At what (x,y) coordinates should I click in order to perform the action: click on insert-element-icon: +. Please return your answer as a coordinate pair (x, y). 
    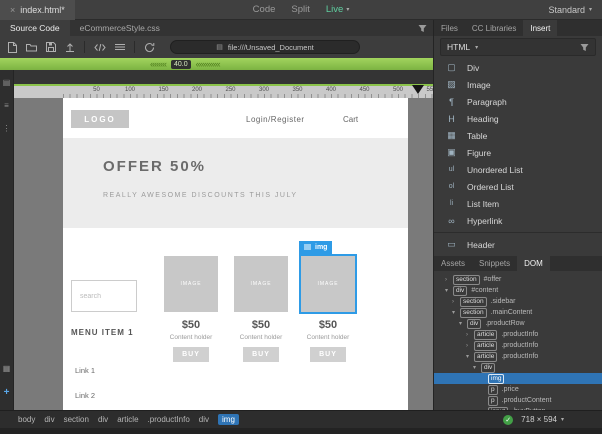
    Looking at the image, I should click on (7, 392).